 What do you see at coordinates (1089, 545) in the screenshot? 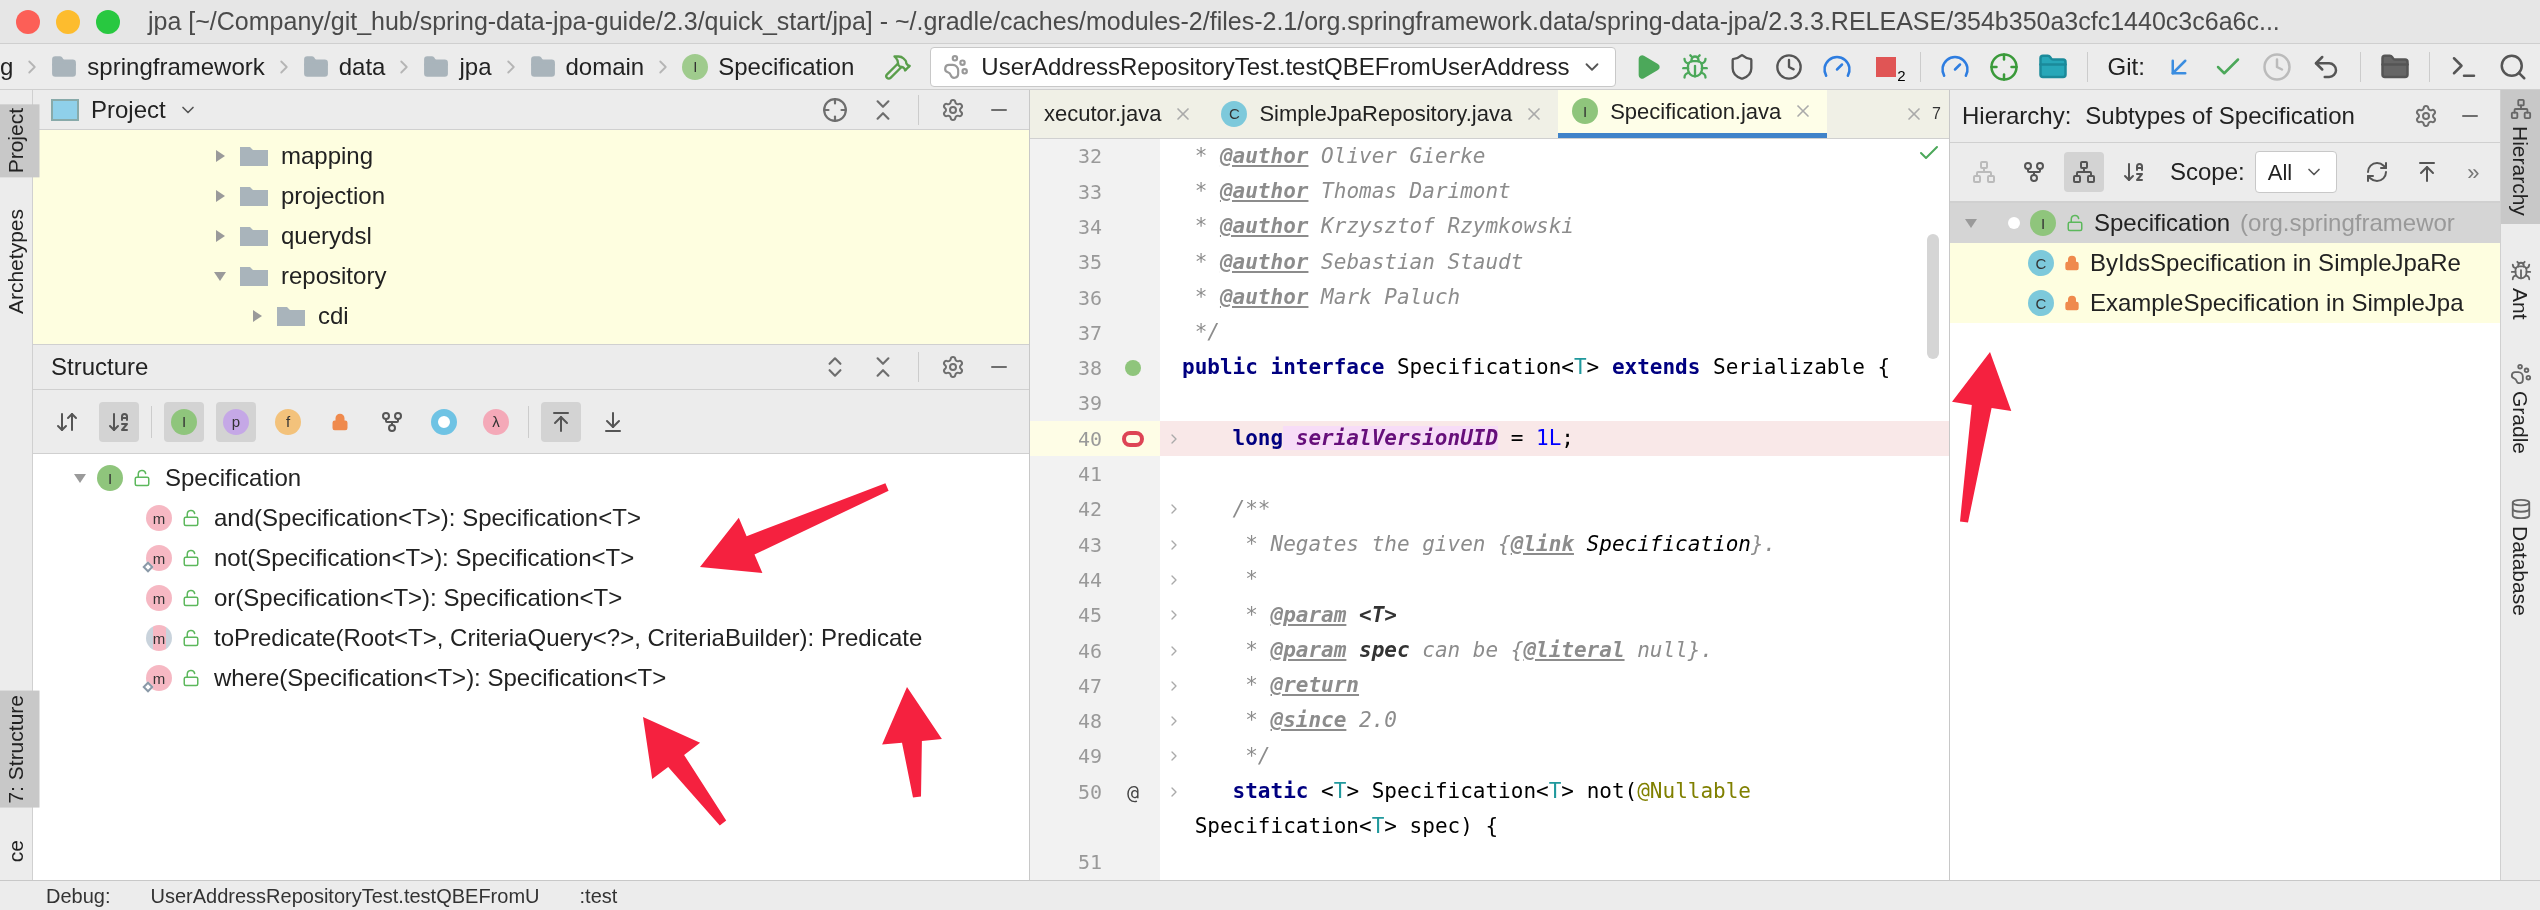
I see `line-number: 43` at bounding box center [1089, 545].